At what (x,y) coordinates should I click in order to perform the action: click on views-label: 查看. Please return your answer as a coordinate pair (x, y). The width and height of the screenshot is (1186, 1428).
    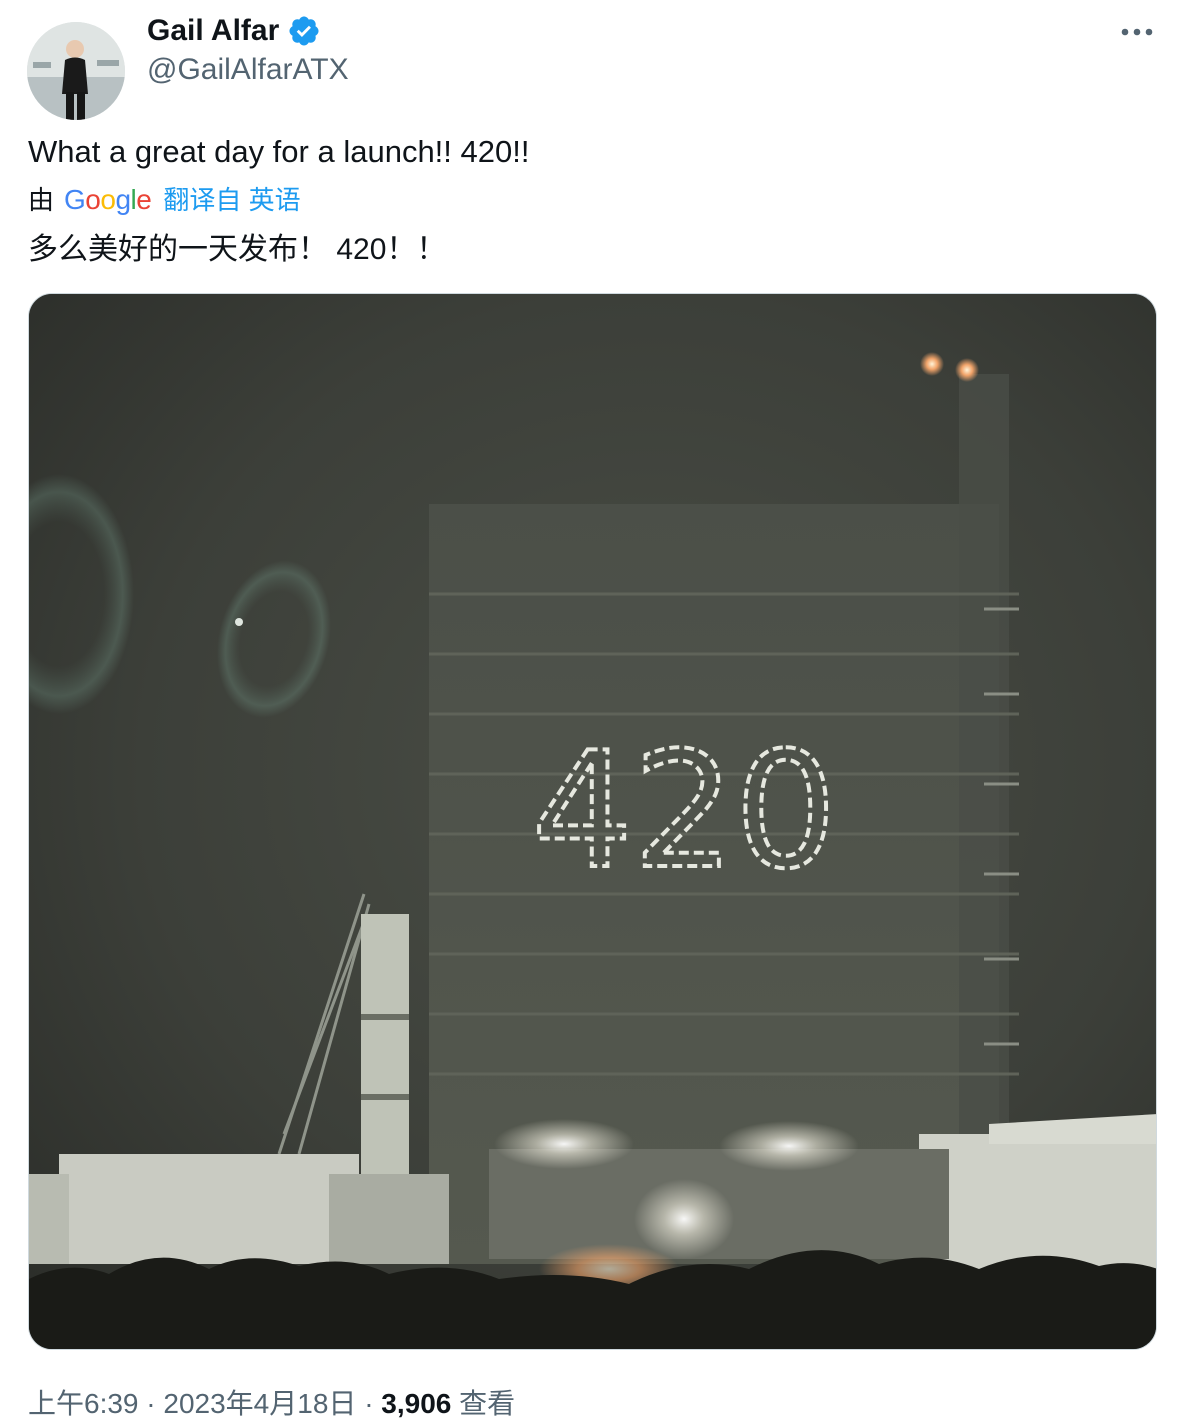
    Looking at the image, I should click on (487, 1403).